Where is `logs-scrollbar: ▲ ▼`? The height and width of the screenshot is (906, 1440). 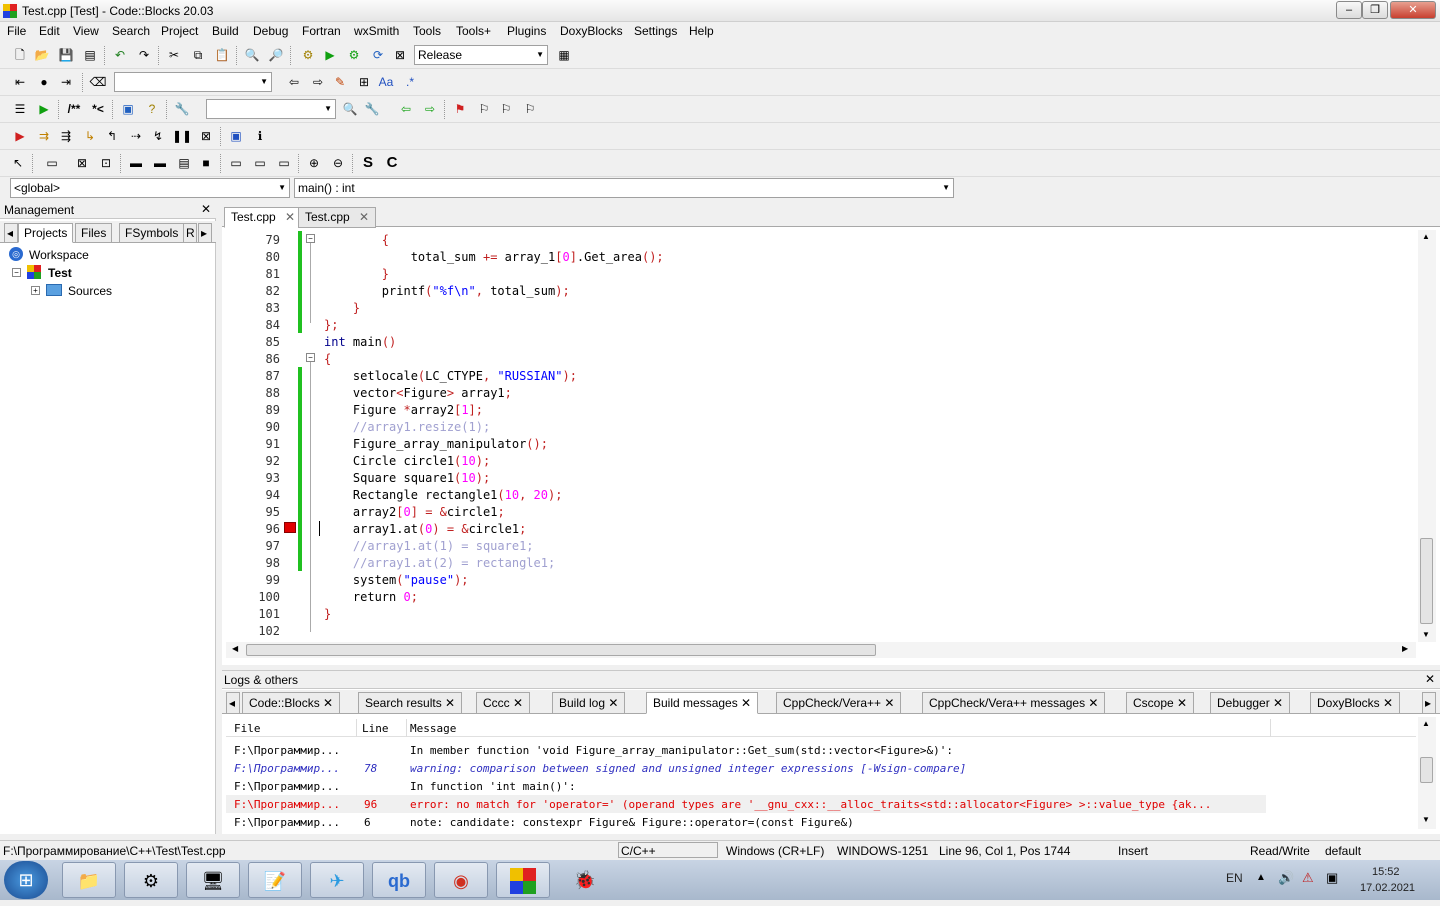 logs-scrollbar: ▲ ▼ is located at coordinates (1427, 773).